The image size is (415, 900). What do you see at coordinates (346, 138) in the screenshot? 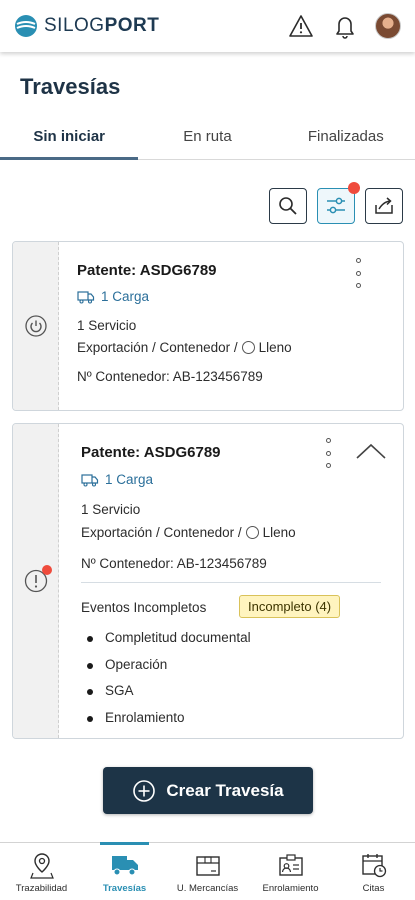
I see `tab-finalizadas: Finalizadas` at bounding box center [346, 138].